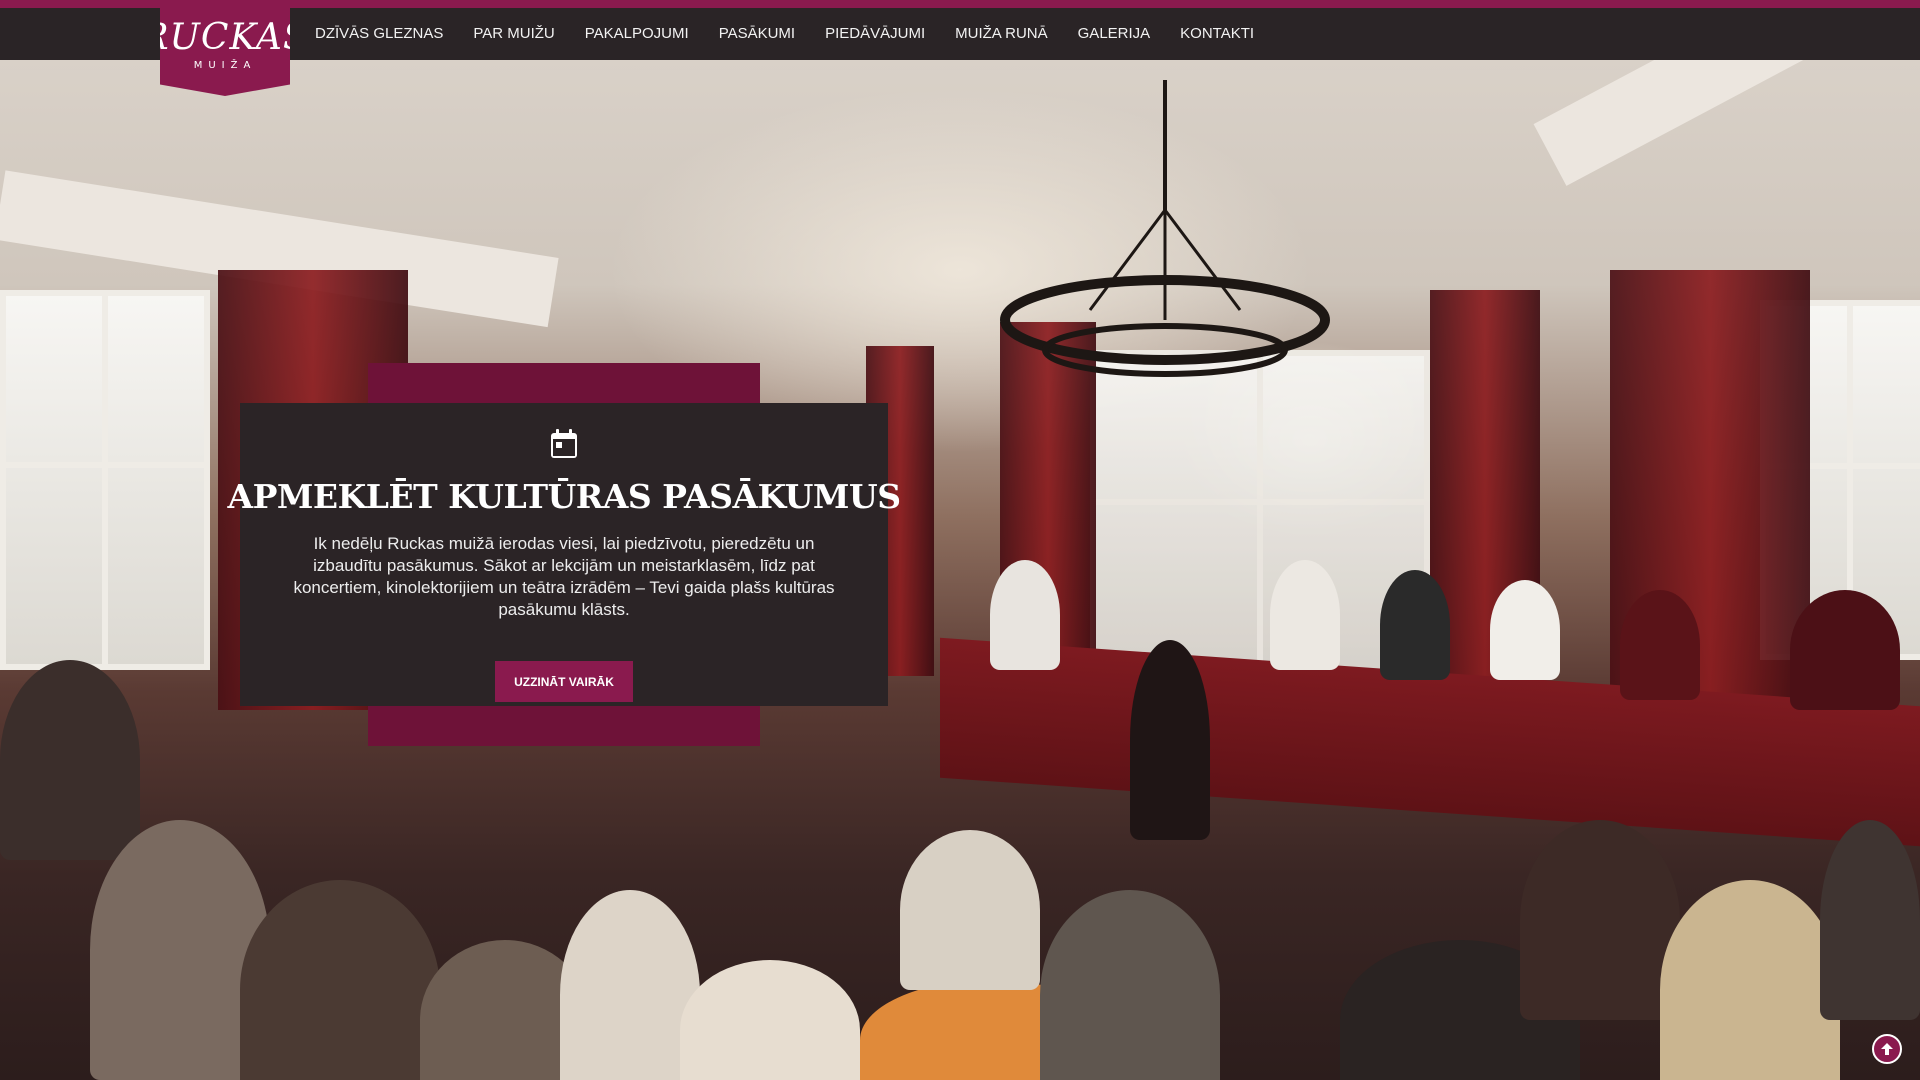  Describe the element at coordinates (637, 34) in the screenshot. I see `nav-item-pakalpojumi: PAKALPOJUMI` at that location.